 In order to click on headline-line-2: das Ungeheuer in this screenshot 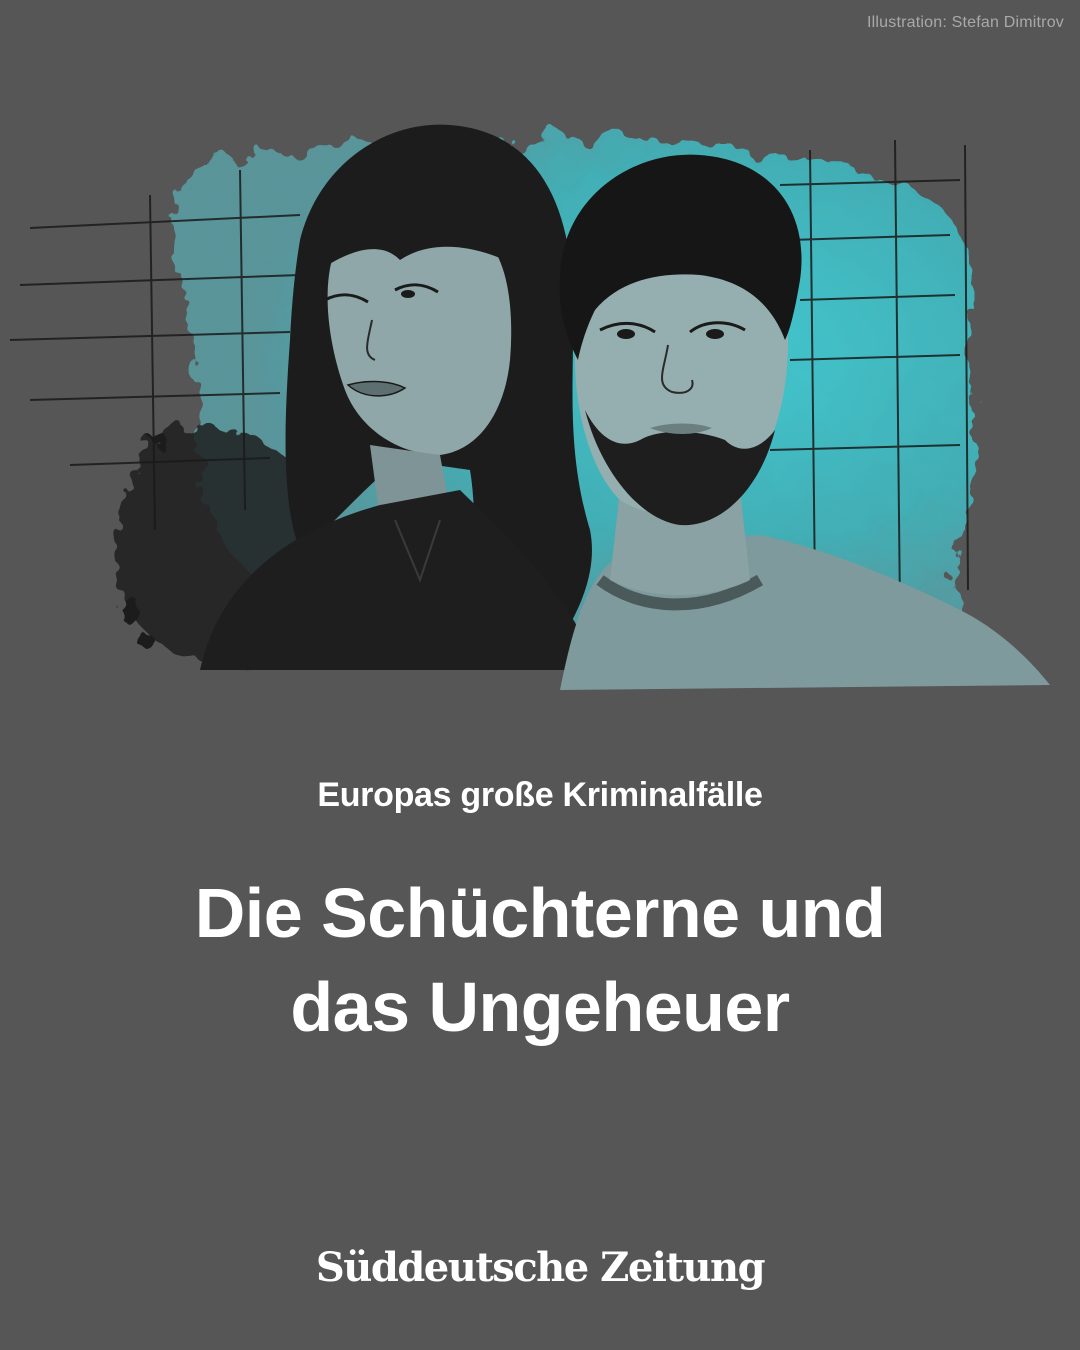, I will do `click(540, 1007)`.